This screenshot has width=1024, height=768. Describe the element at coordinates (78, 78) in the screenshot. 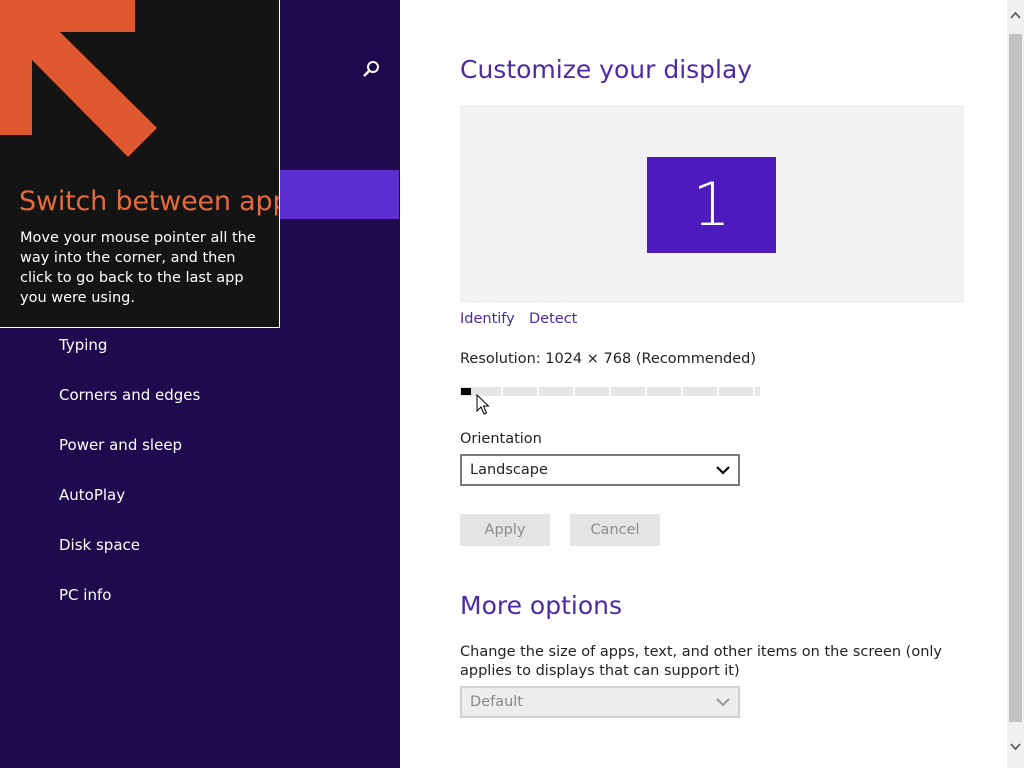

I see `arrow-up-left-icon` at that location.